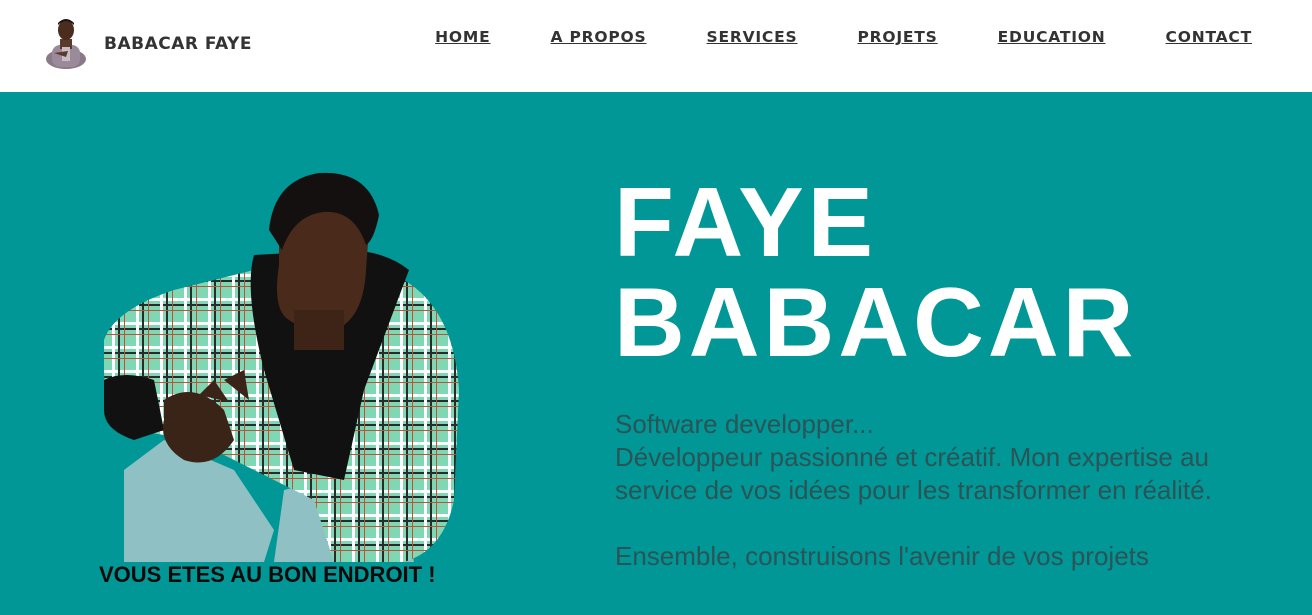  Describe the element at coordinates (178, 44) in the screenshot. I see `brand-name: BABACAR FAYE` at that location.